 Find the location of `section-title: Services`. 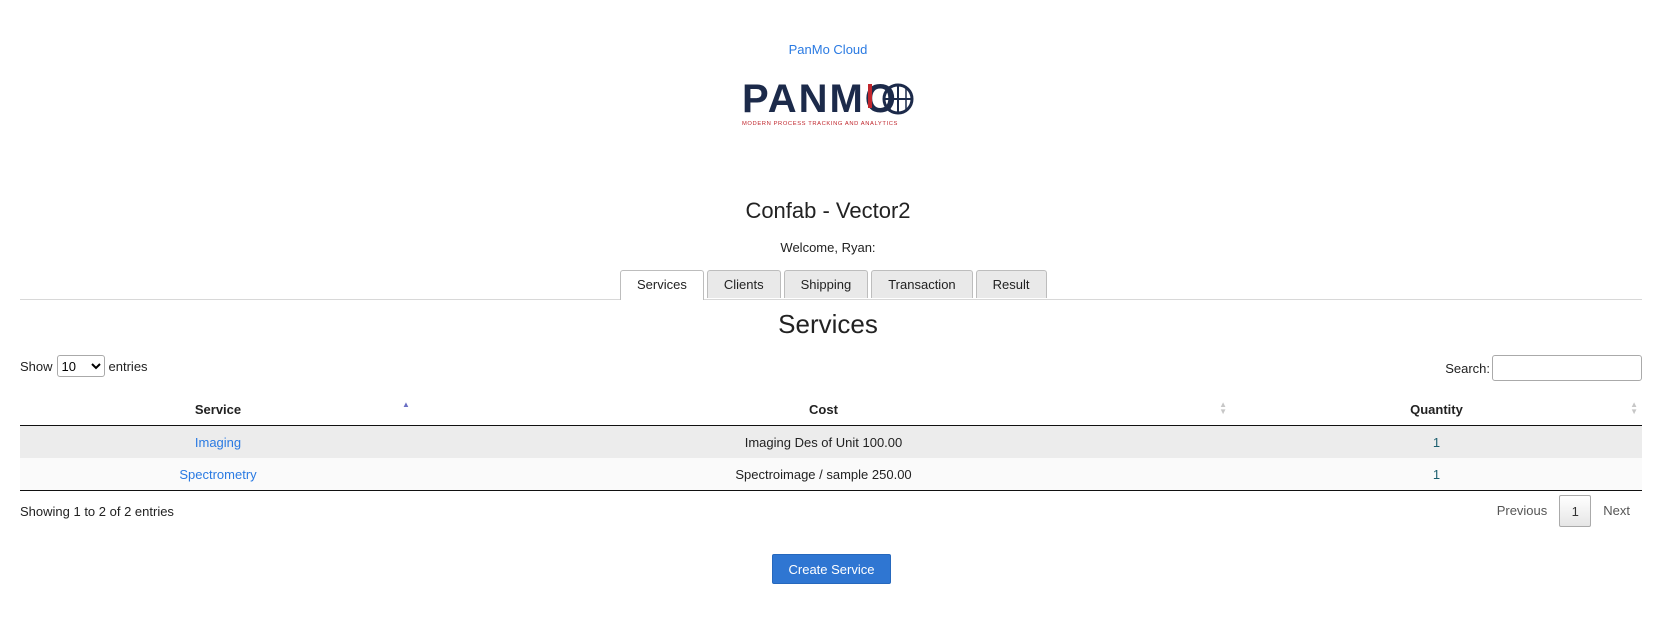

section-title: Services is located at coordinates (828, 324).